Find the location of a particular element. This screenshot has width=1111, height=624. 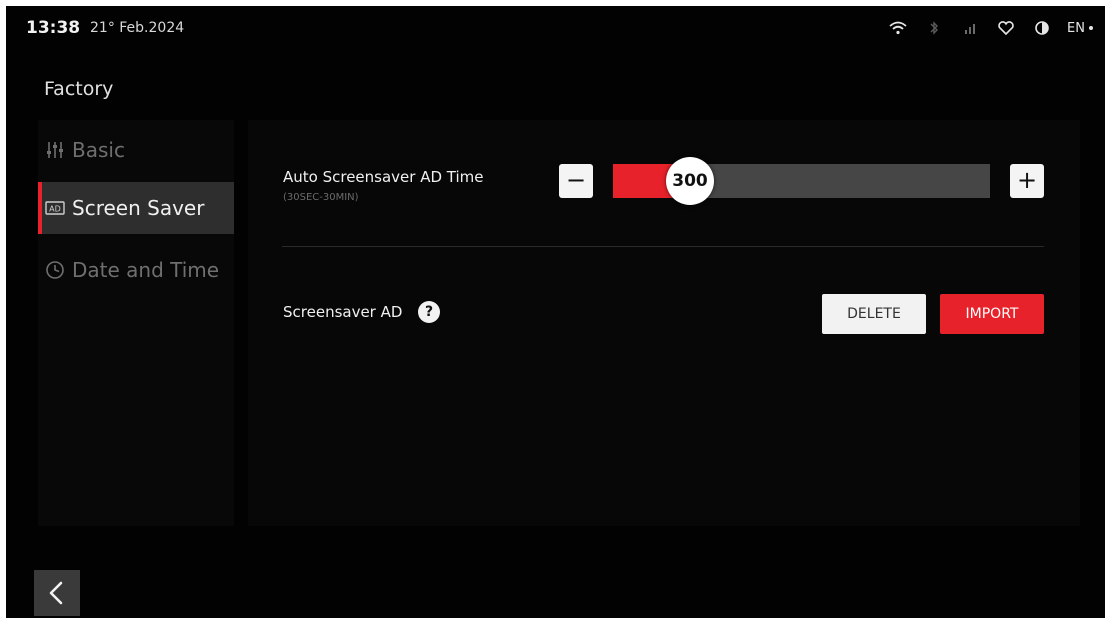

language-label: EN is located at coordinates (1076, 28).